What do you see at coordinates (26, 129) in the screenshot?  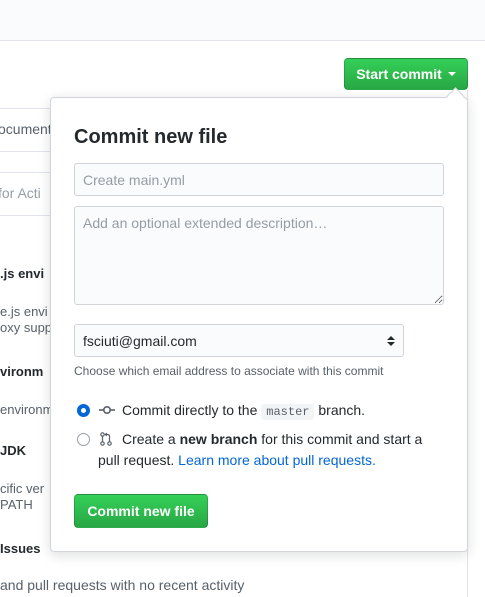 I see `bg-text-document: ocument` at bounding box center [26, 129].